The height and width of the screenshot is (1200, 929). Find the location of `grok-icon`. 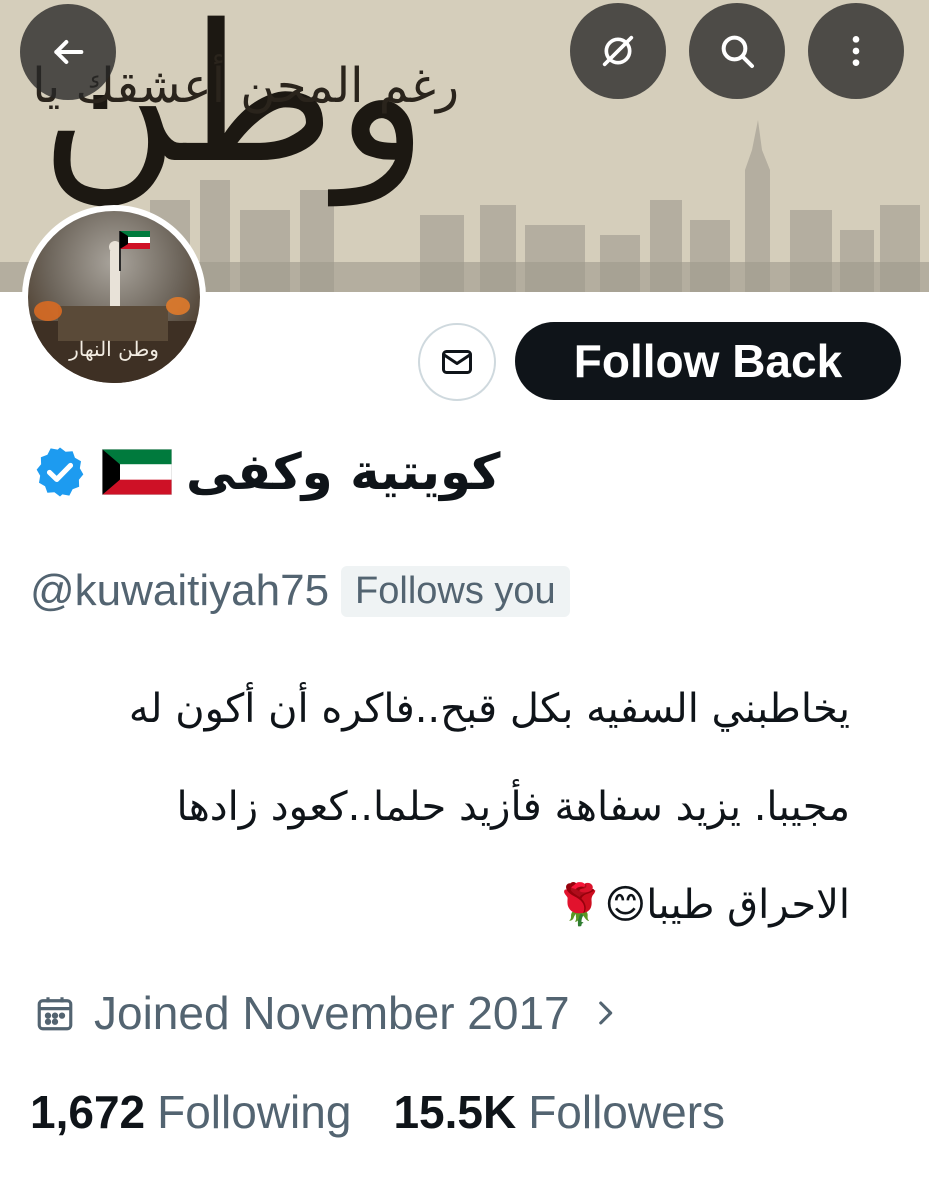

grok-icon is located at coordinates (618, 51).